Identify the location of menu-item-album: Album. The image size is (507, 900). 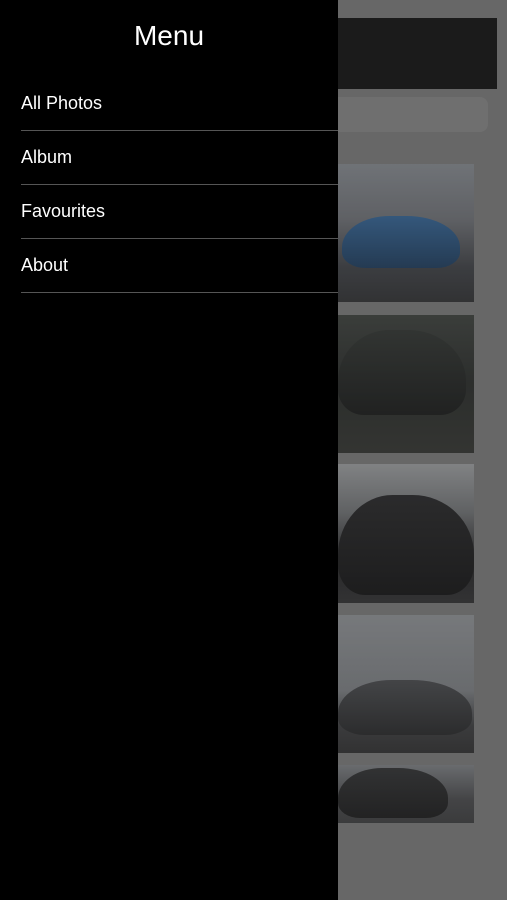
(179, 158).